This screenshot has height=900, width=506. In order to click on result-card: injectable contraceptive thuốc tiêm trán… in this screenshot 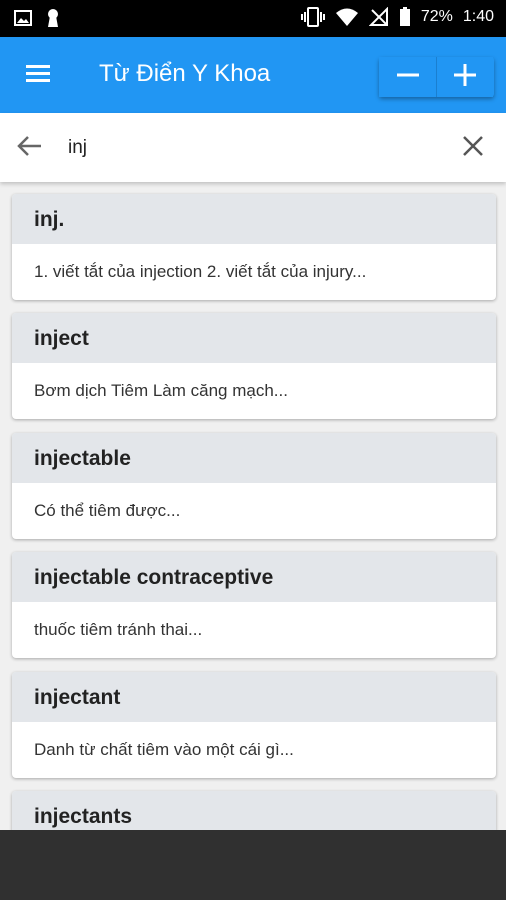, I will do `click(254, 605)`.